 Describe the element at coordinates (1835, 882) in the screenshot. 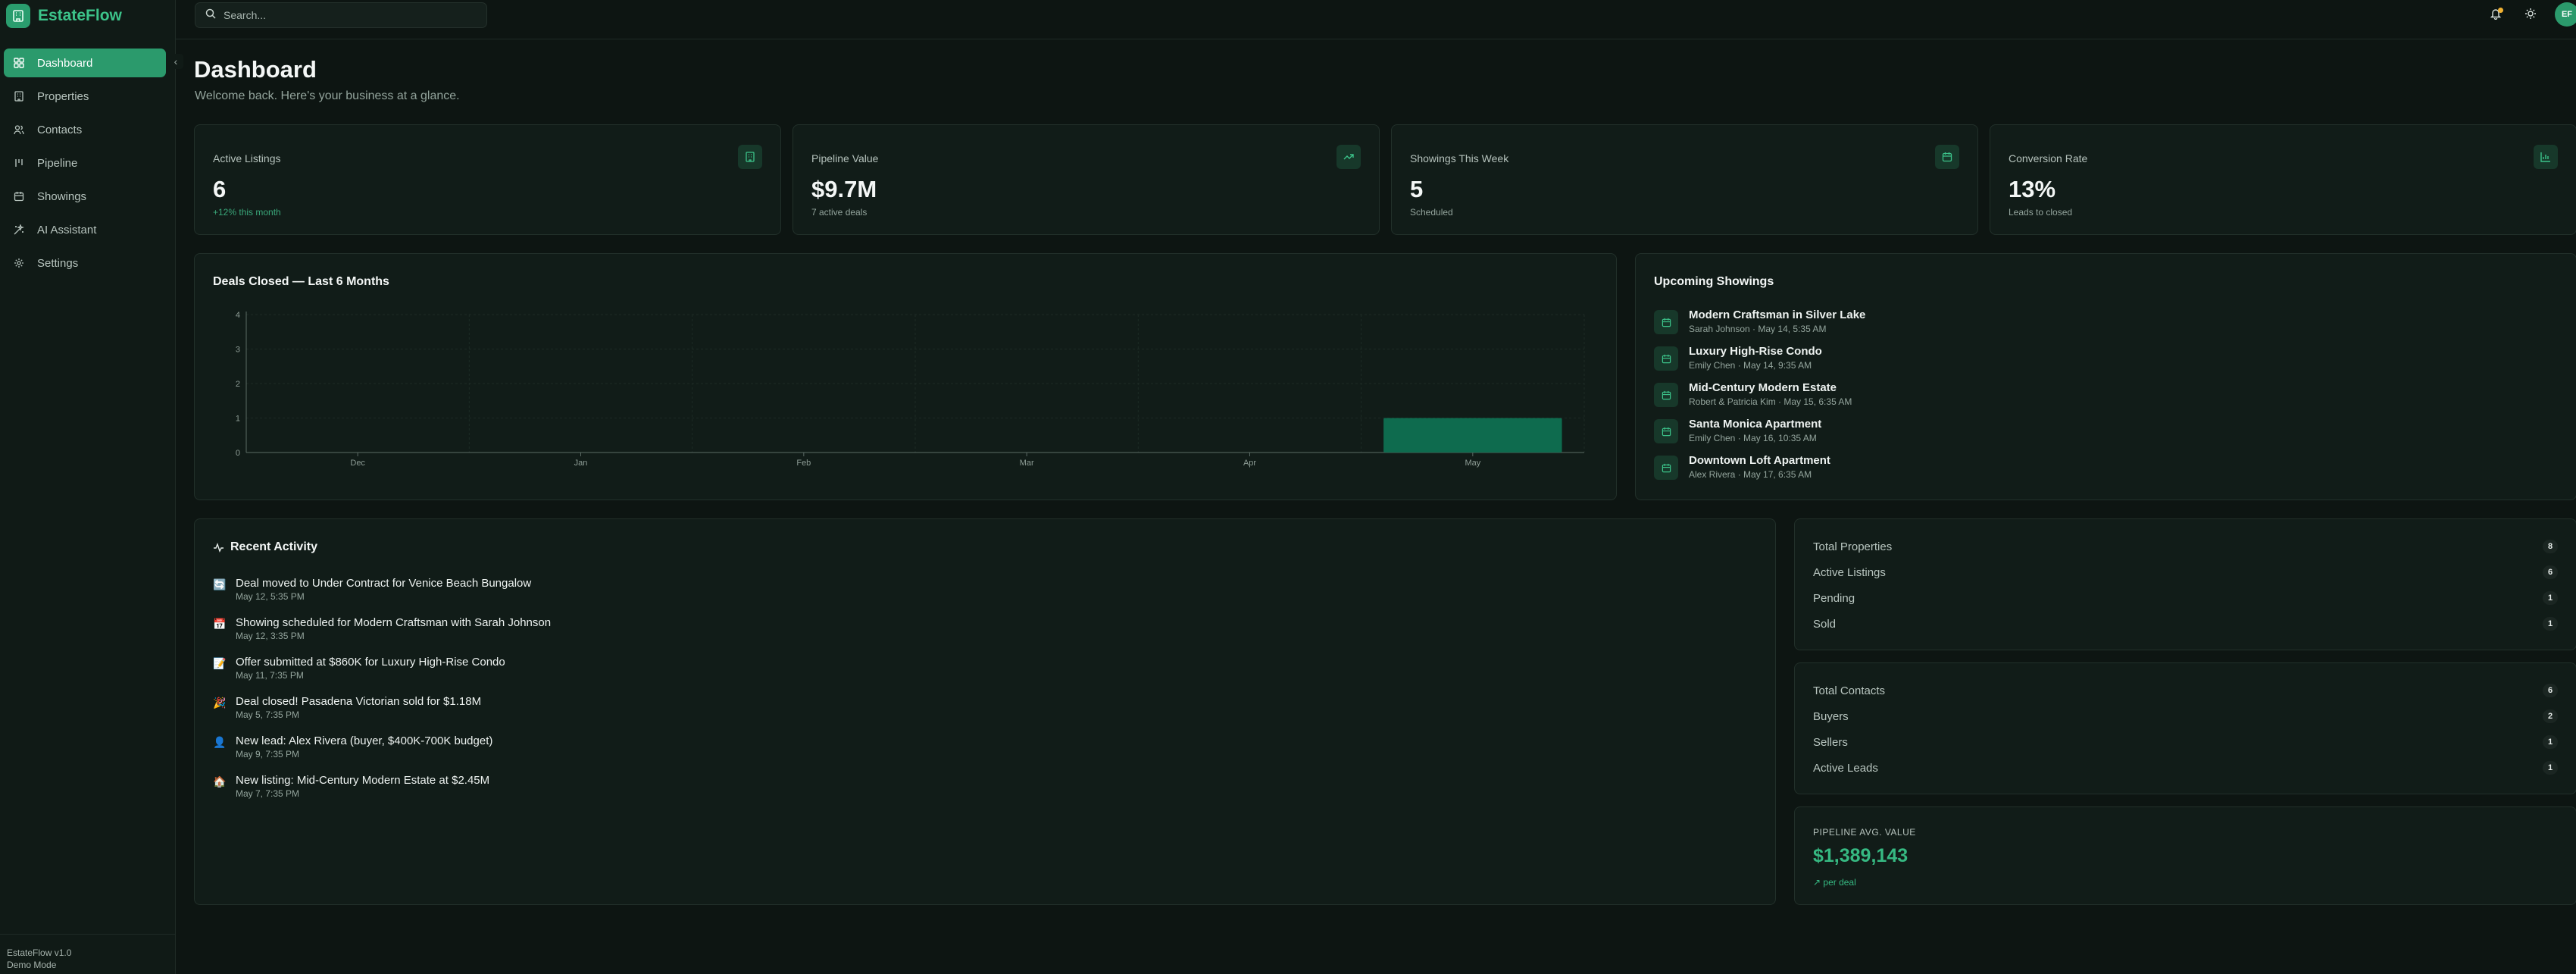

I see `pipeline-avg-sub: ↗ per deal` at that location.